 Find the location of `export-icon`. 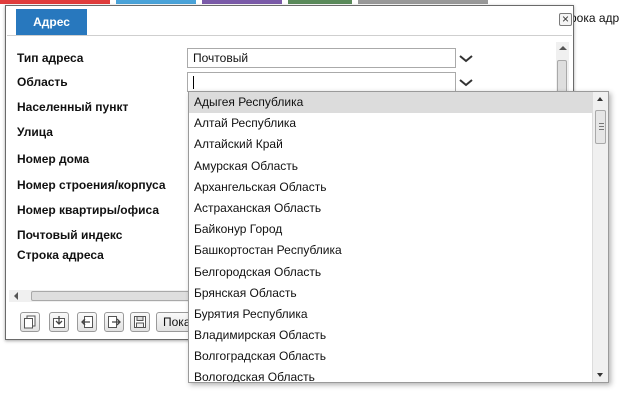

export-icon is located at coordinates (114, 322).